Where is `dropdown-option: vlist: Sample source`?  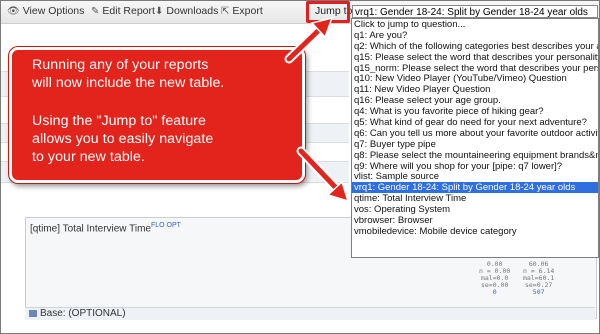 dropdown-option: vlist: Sample source is located at coordinates (475, 177).